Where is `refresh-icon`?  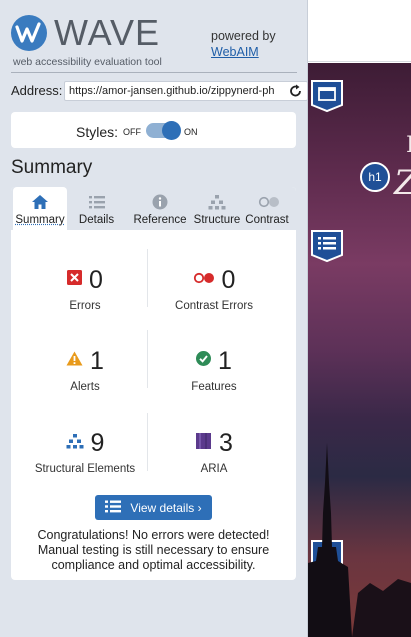
refresh-icon is located at coordinates (296, 91).